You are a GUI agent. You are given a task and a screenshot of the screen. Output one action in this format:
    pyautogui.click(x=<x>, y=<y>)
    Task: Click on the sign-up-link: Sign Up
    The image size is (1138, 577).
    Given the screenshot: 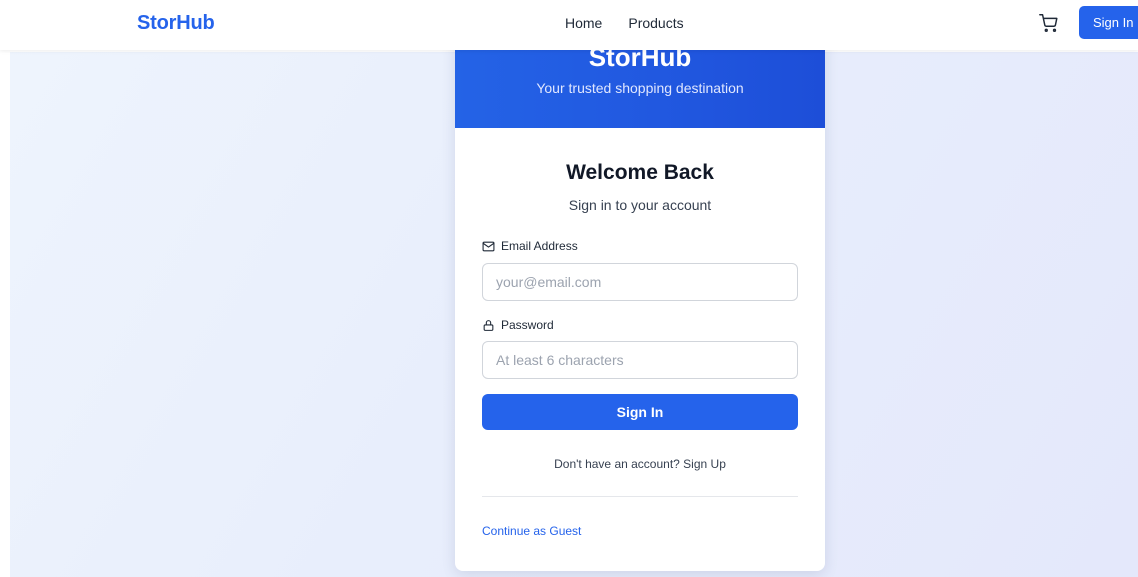 What is the action you would take?
    pyautogui.click(x=704, y=464)
    